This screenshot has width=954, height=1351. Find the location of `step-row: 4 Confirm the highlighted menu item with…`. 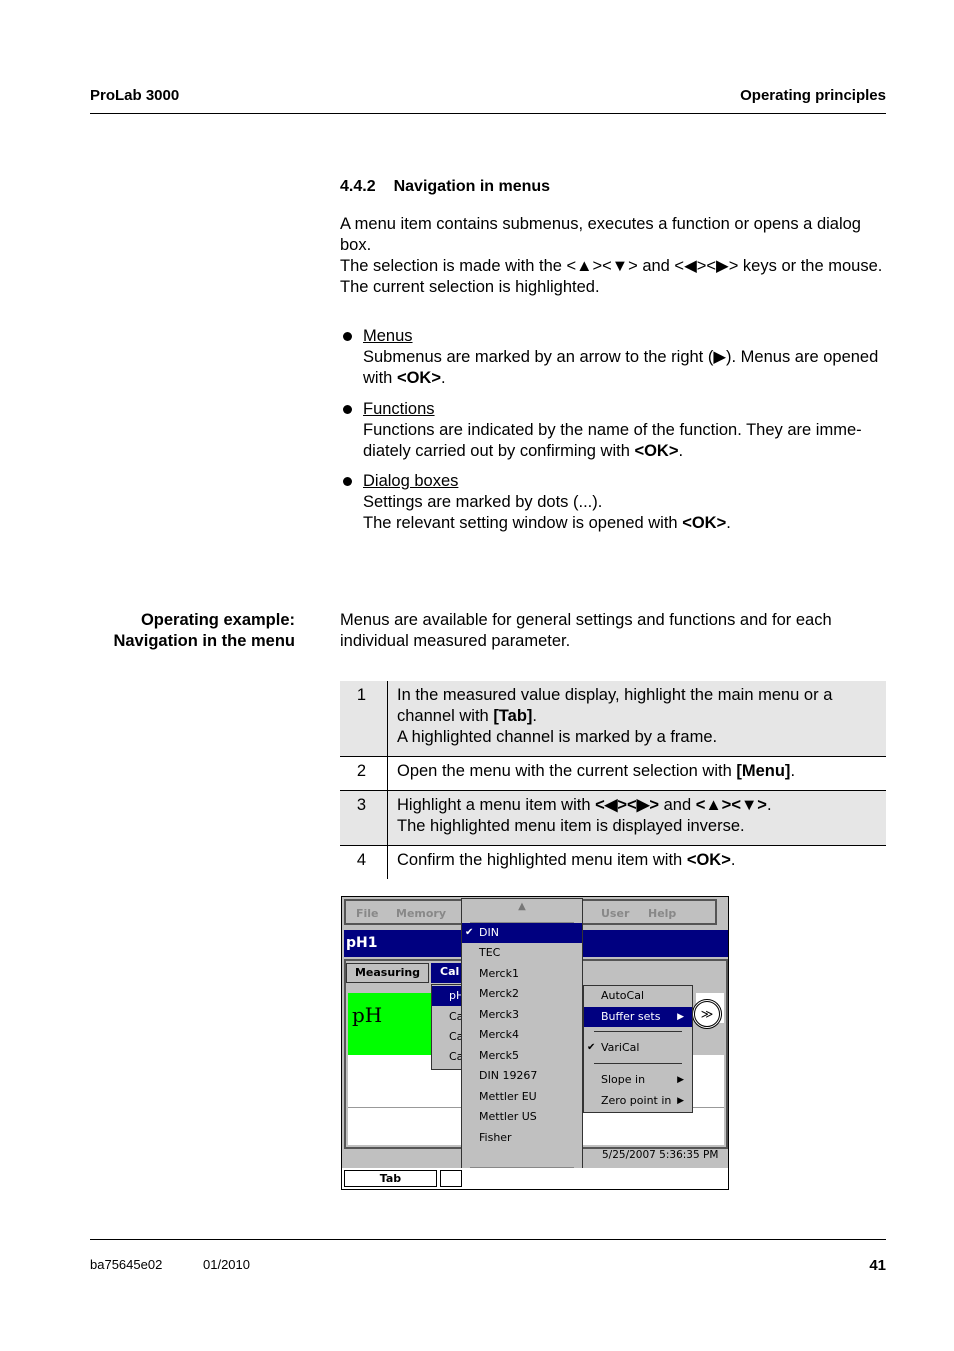

step-row: 4 Confirm the highlighted menu item with… is located at coordinates (613, 862).